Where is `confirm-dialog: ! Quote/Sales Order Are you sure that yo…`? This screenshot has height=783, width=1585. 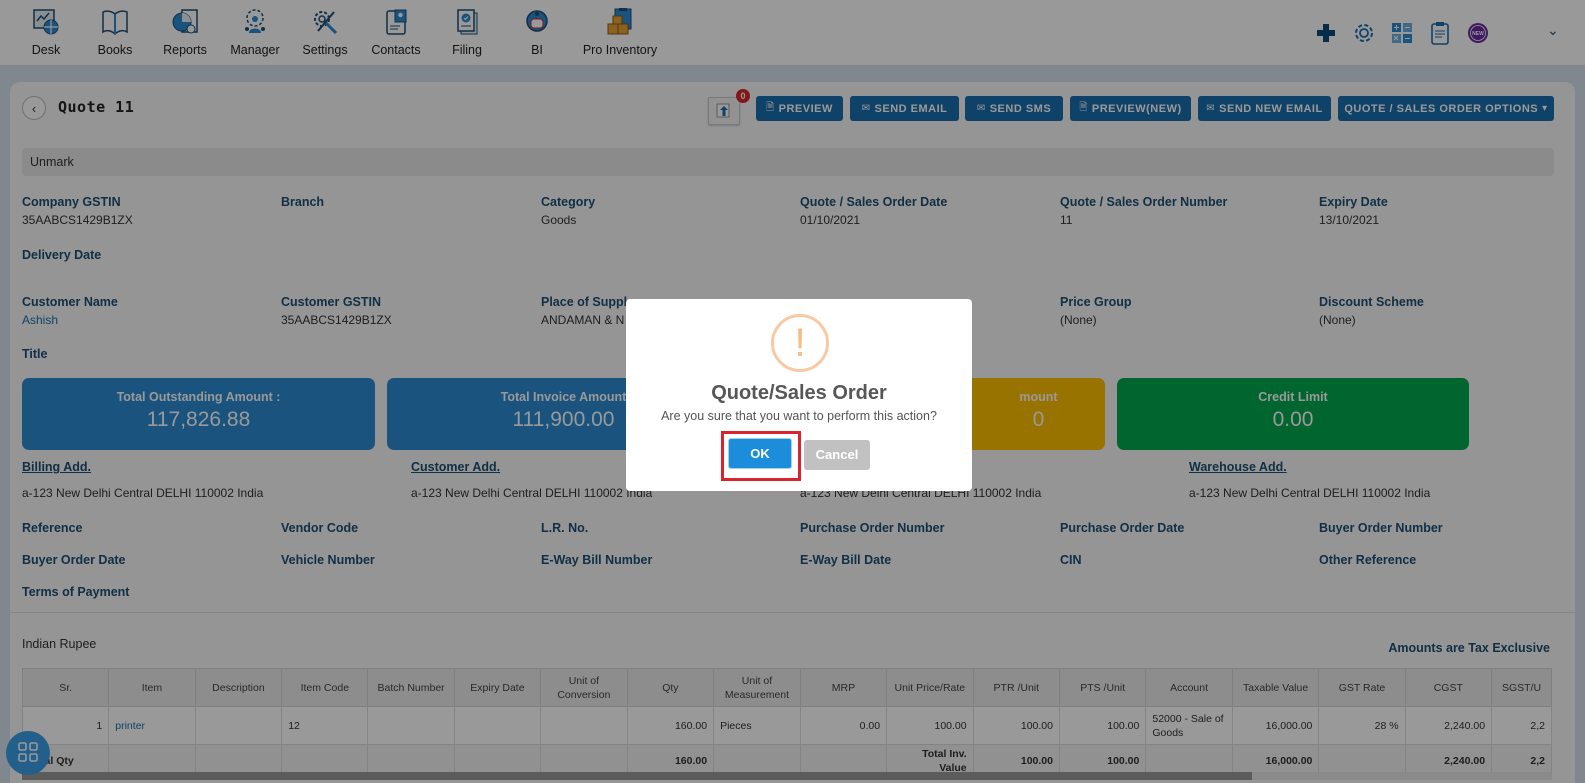 confirm-dialog: ! Quote/Sales Order Are you sure that yo… is located at coordinates (799, 395).